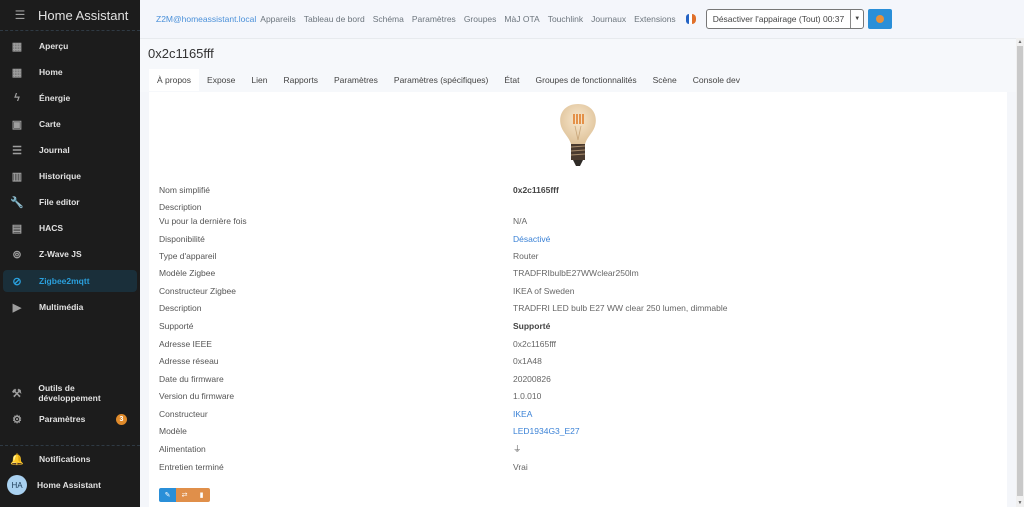 This screenshot has width=1024, height=507. What do you see at coordinates (70, 46) in the screenshot?
I see `sidebar-item-aper-u: ▦ Aperçu` at bounding box center [70, 46].